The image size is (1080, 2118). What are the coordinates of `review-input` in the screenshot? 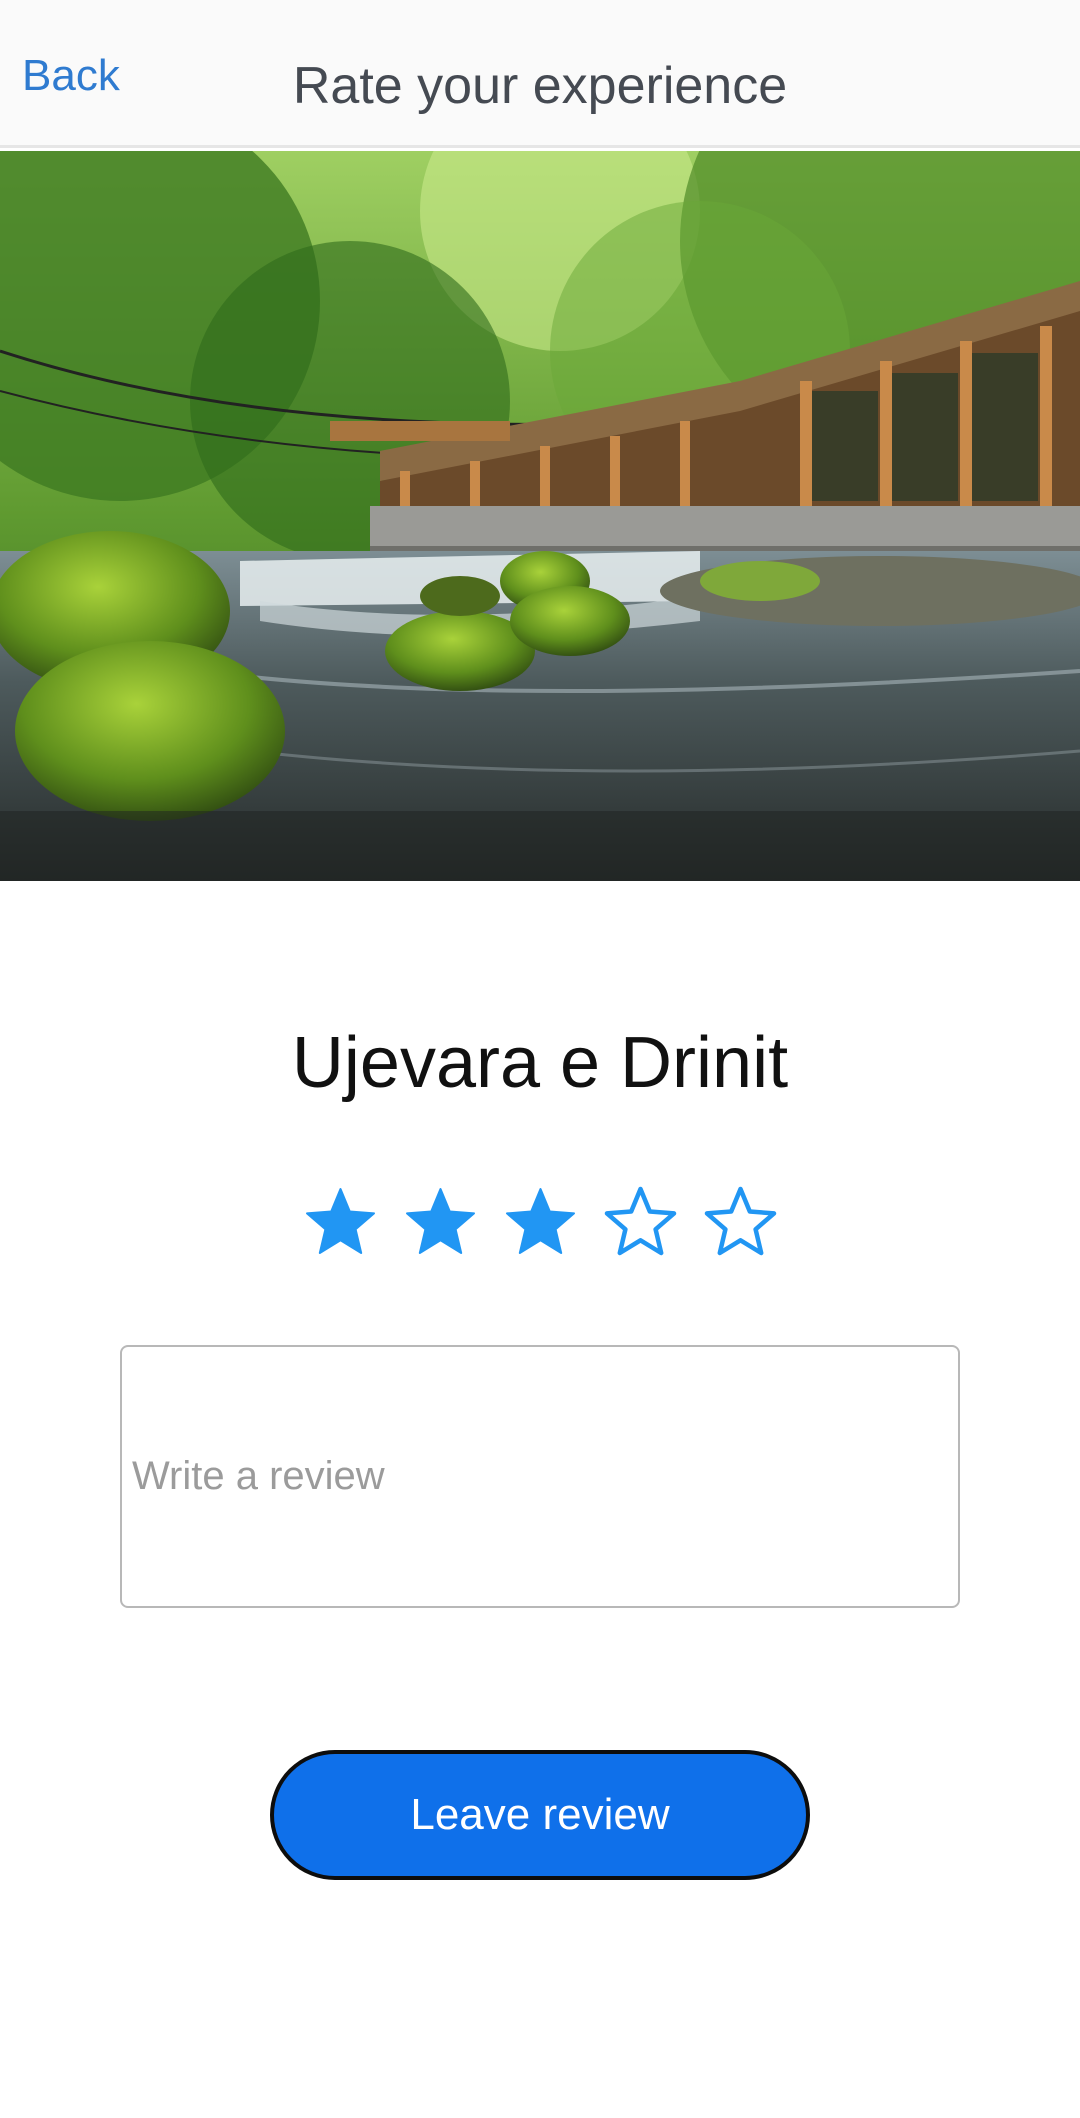 It's located at (537, 1481).